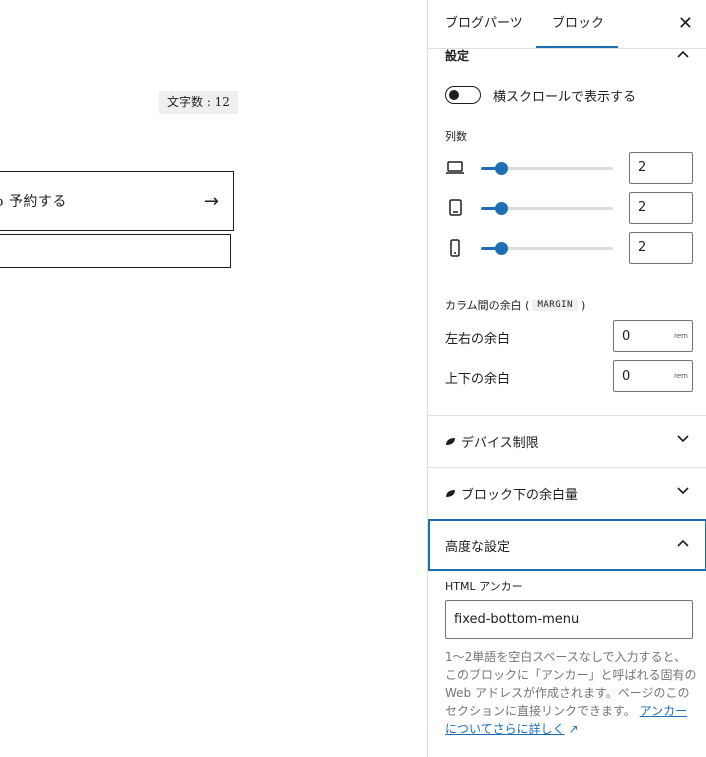 The height and width of the screenshot is (757, 706). I want to click on column-gap-title-prefix: カラム間の余白 (, so click(487, 305).